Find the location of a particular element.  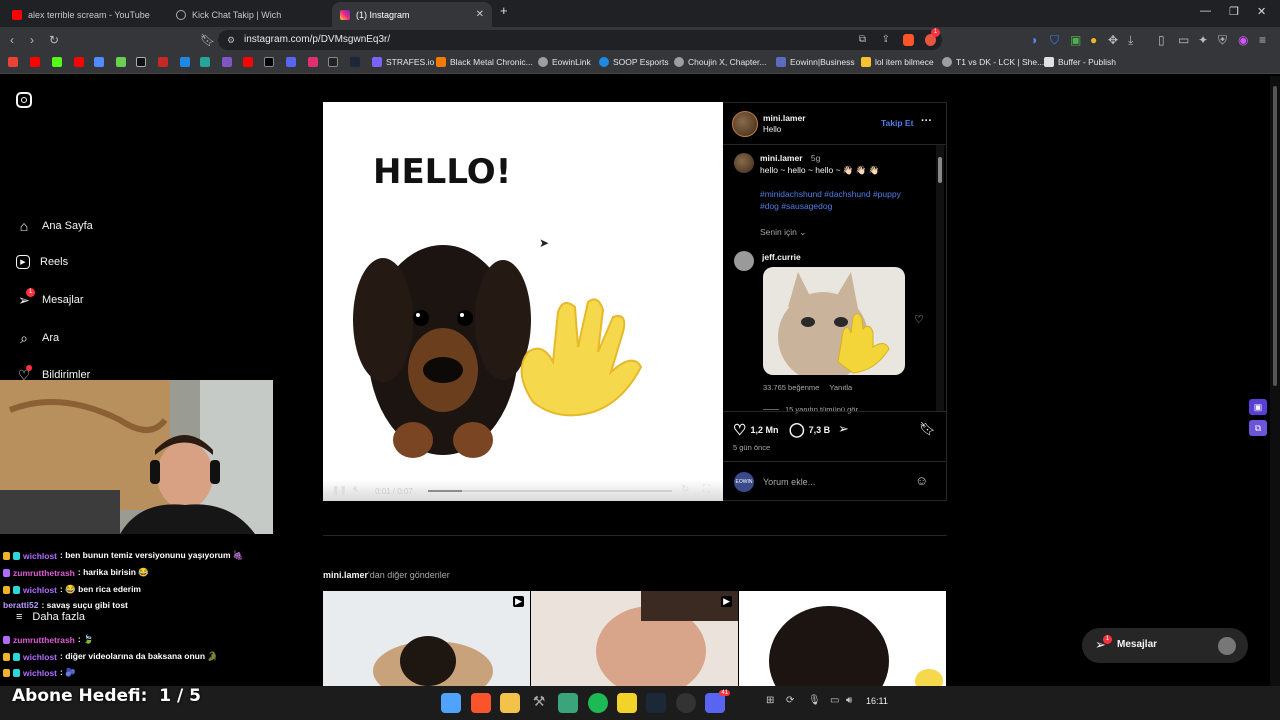

bookmark-purple-icon is located at coordinates (227, 62).